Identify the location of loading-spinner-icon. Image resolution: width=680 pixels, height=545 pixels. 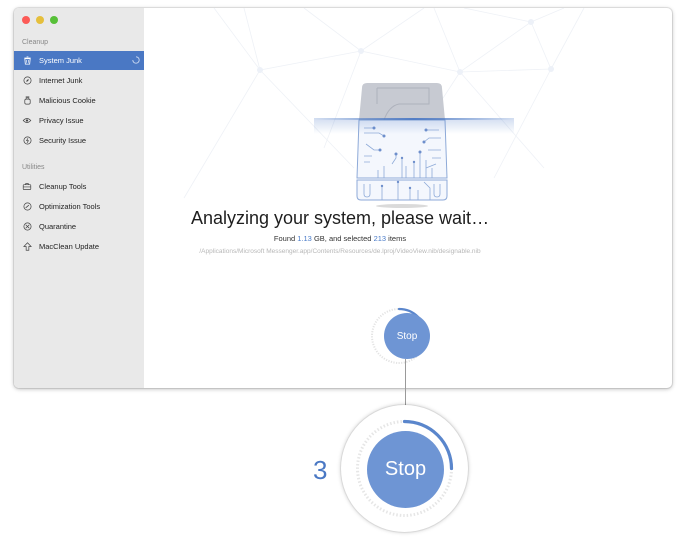
(136, 60).